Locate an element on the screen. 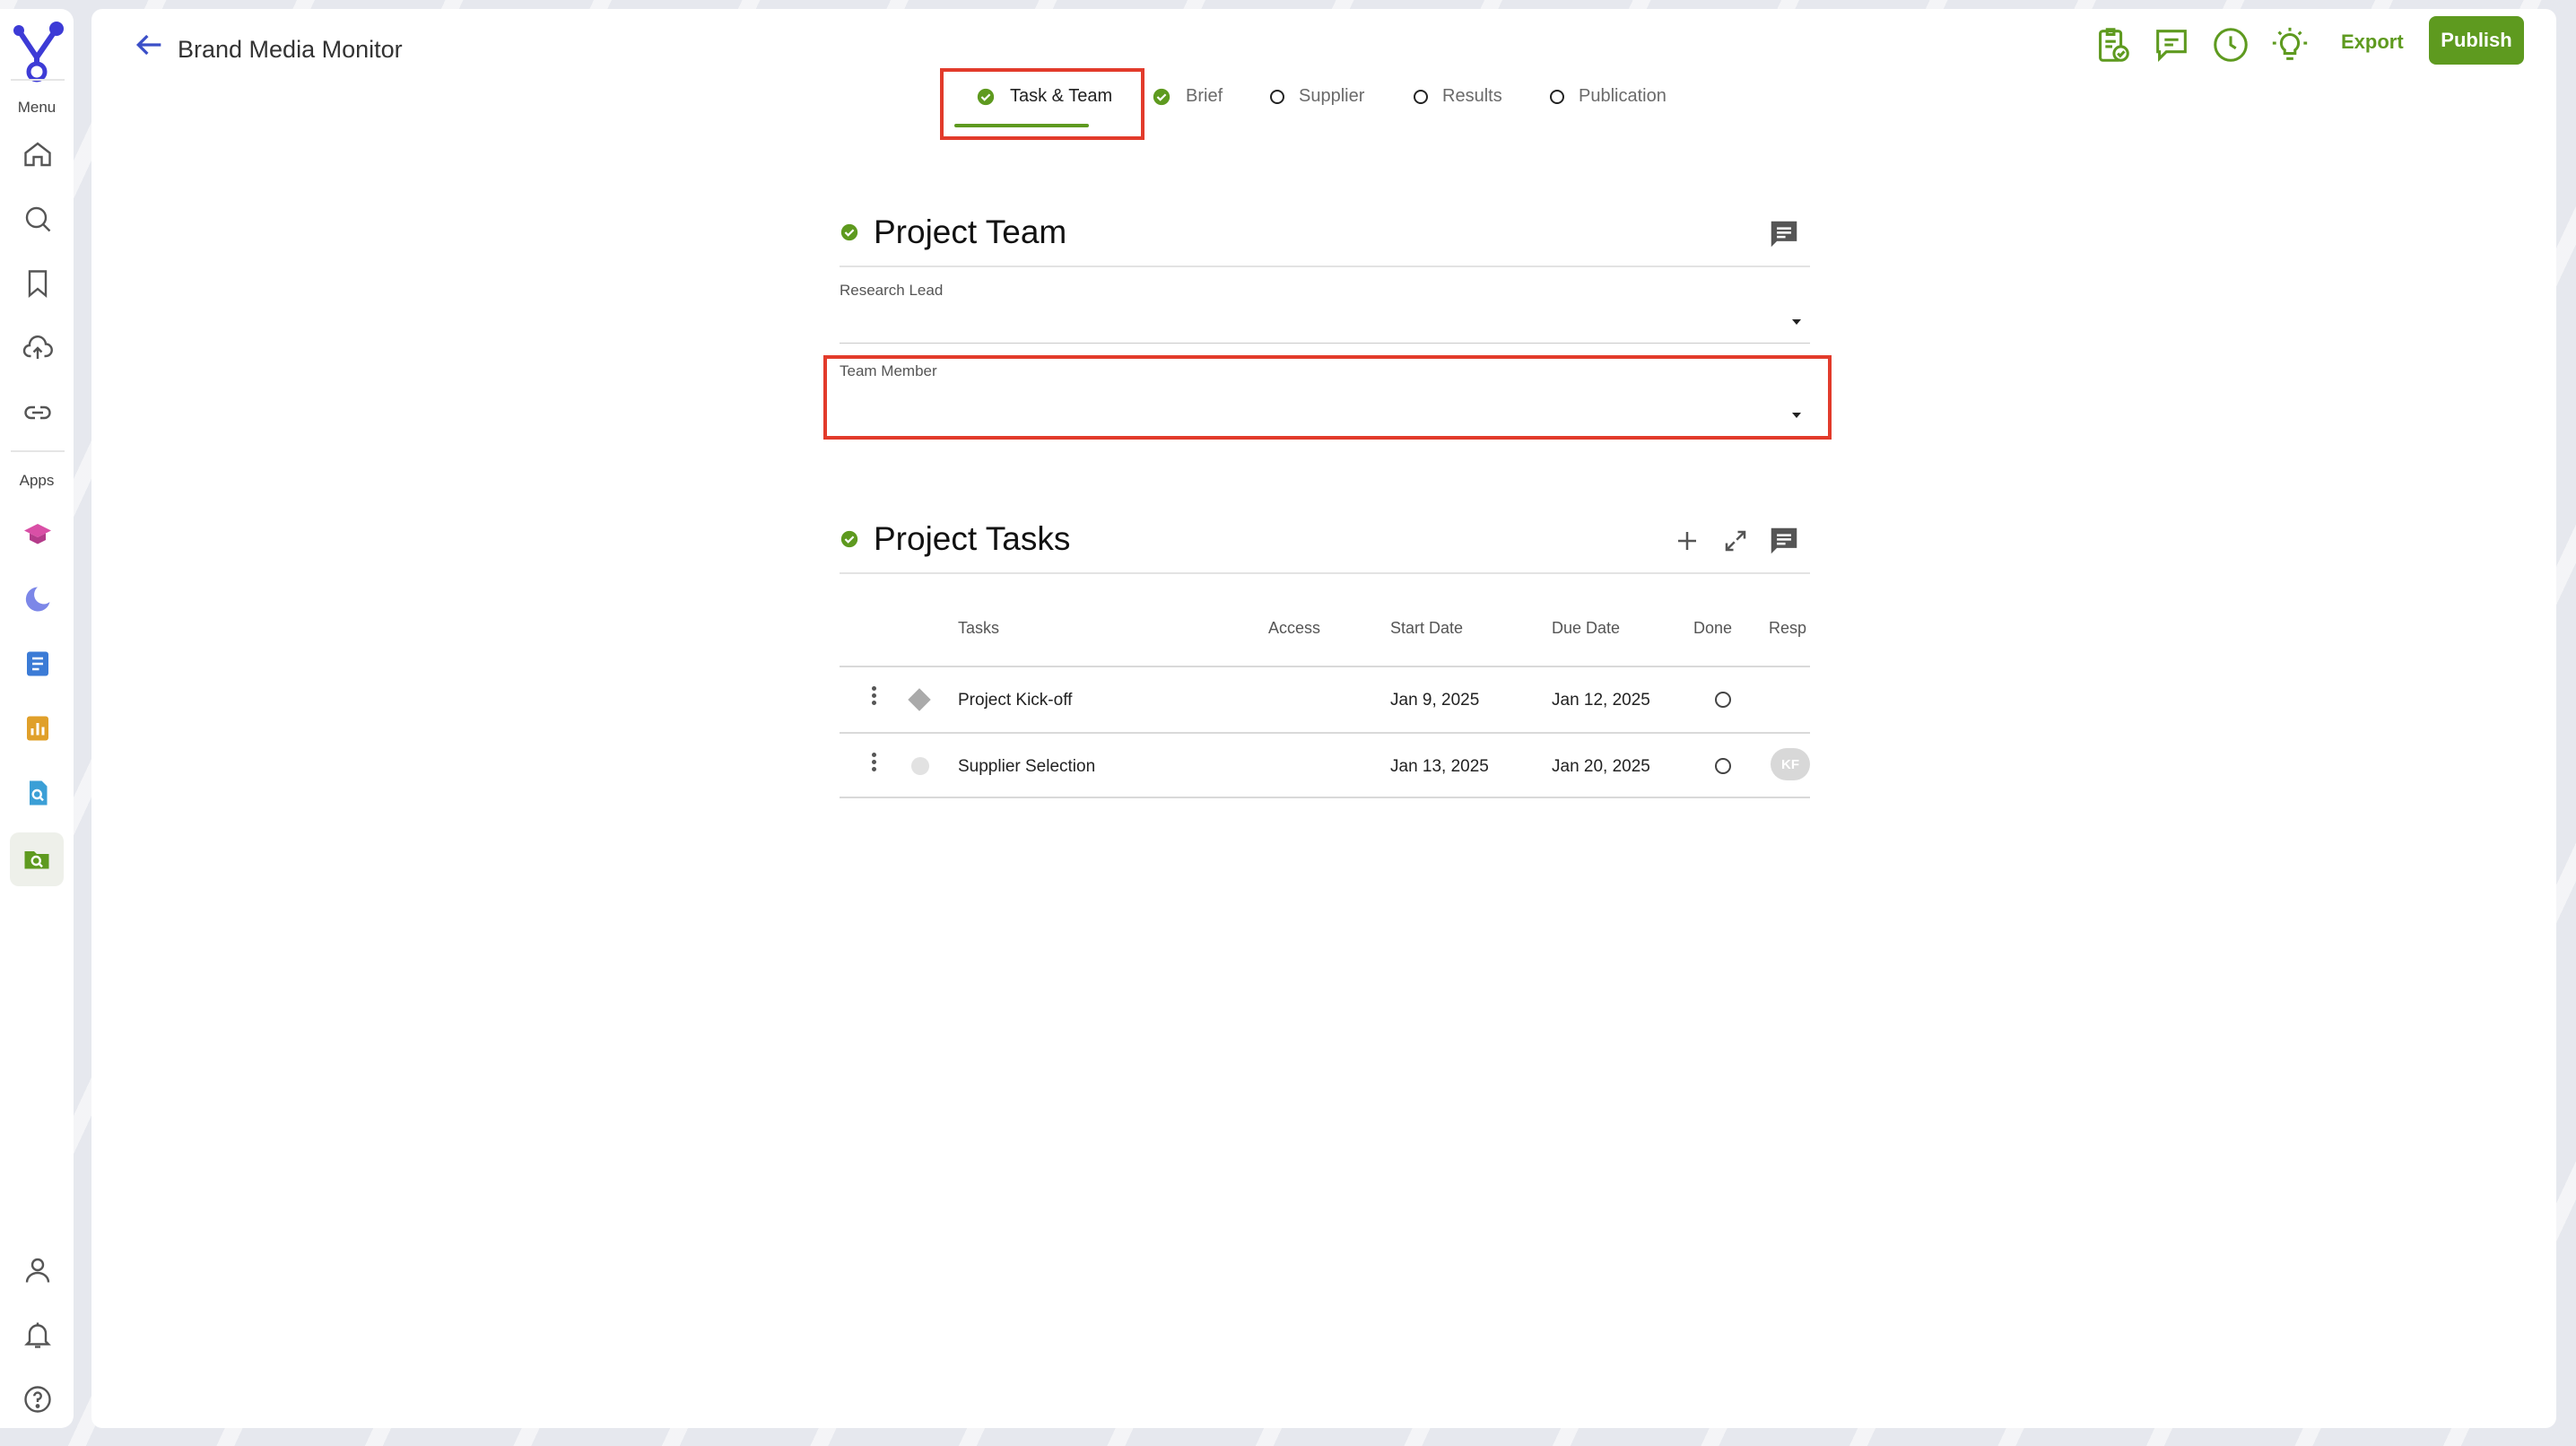 The image size is (2576, 1446). folder-search-app-icon is located at coordinates (37, 859).